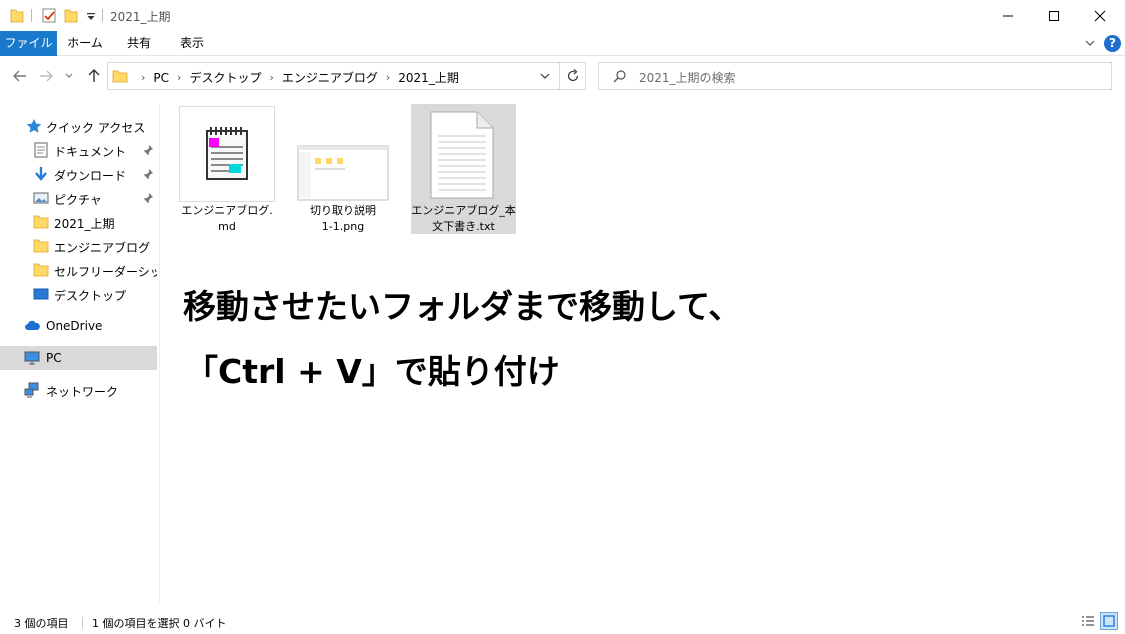 The width and height of the screenshot is (1125, 634). I want to click on sidebar-item-label: セルフリーダーシップ研修, so click(105, 272).